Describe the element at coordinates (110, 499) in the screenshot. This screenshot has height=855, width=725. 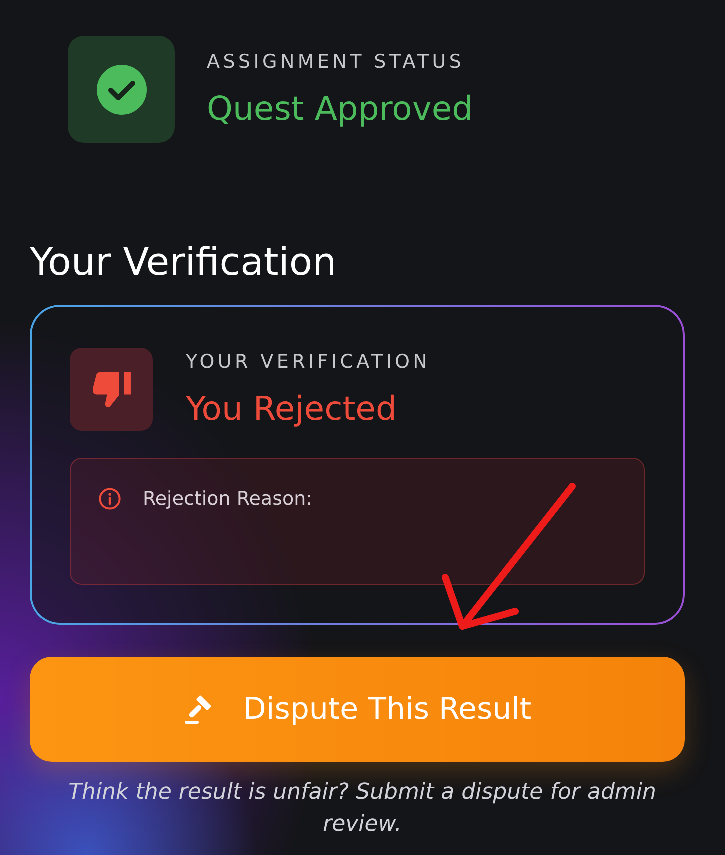
I see `info-icon` at that location.